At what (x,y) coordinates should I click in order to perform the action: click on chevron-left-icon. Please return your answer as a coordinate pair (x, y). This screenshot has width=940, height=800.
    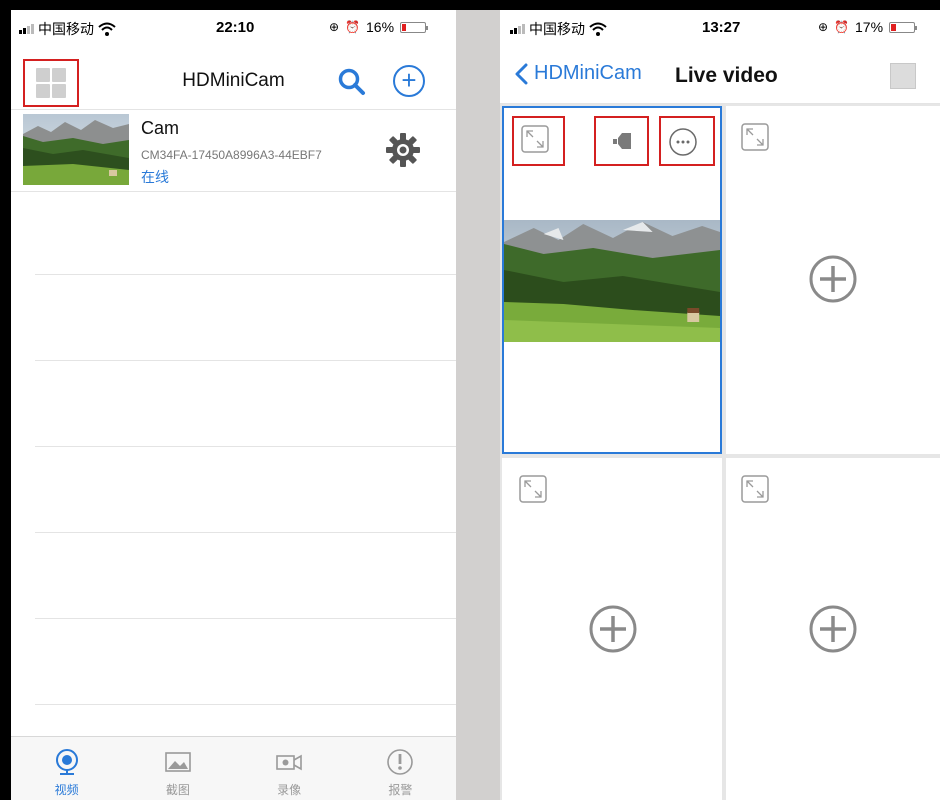
    Looking at the image, I should click on (521, 73).